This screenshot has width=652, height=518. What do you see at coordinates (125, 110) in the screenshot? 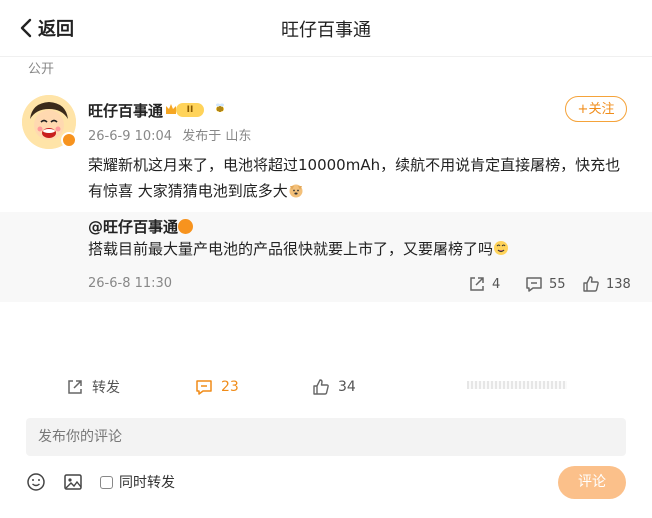
I see `author-name: 旺仔百事通` at bounding box center [125, 110].